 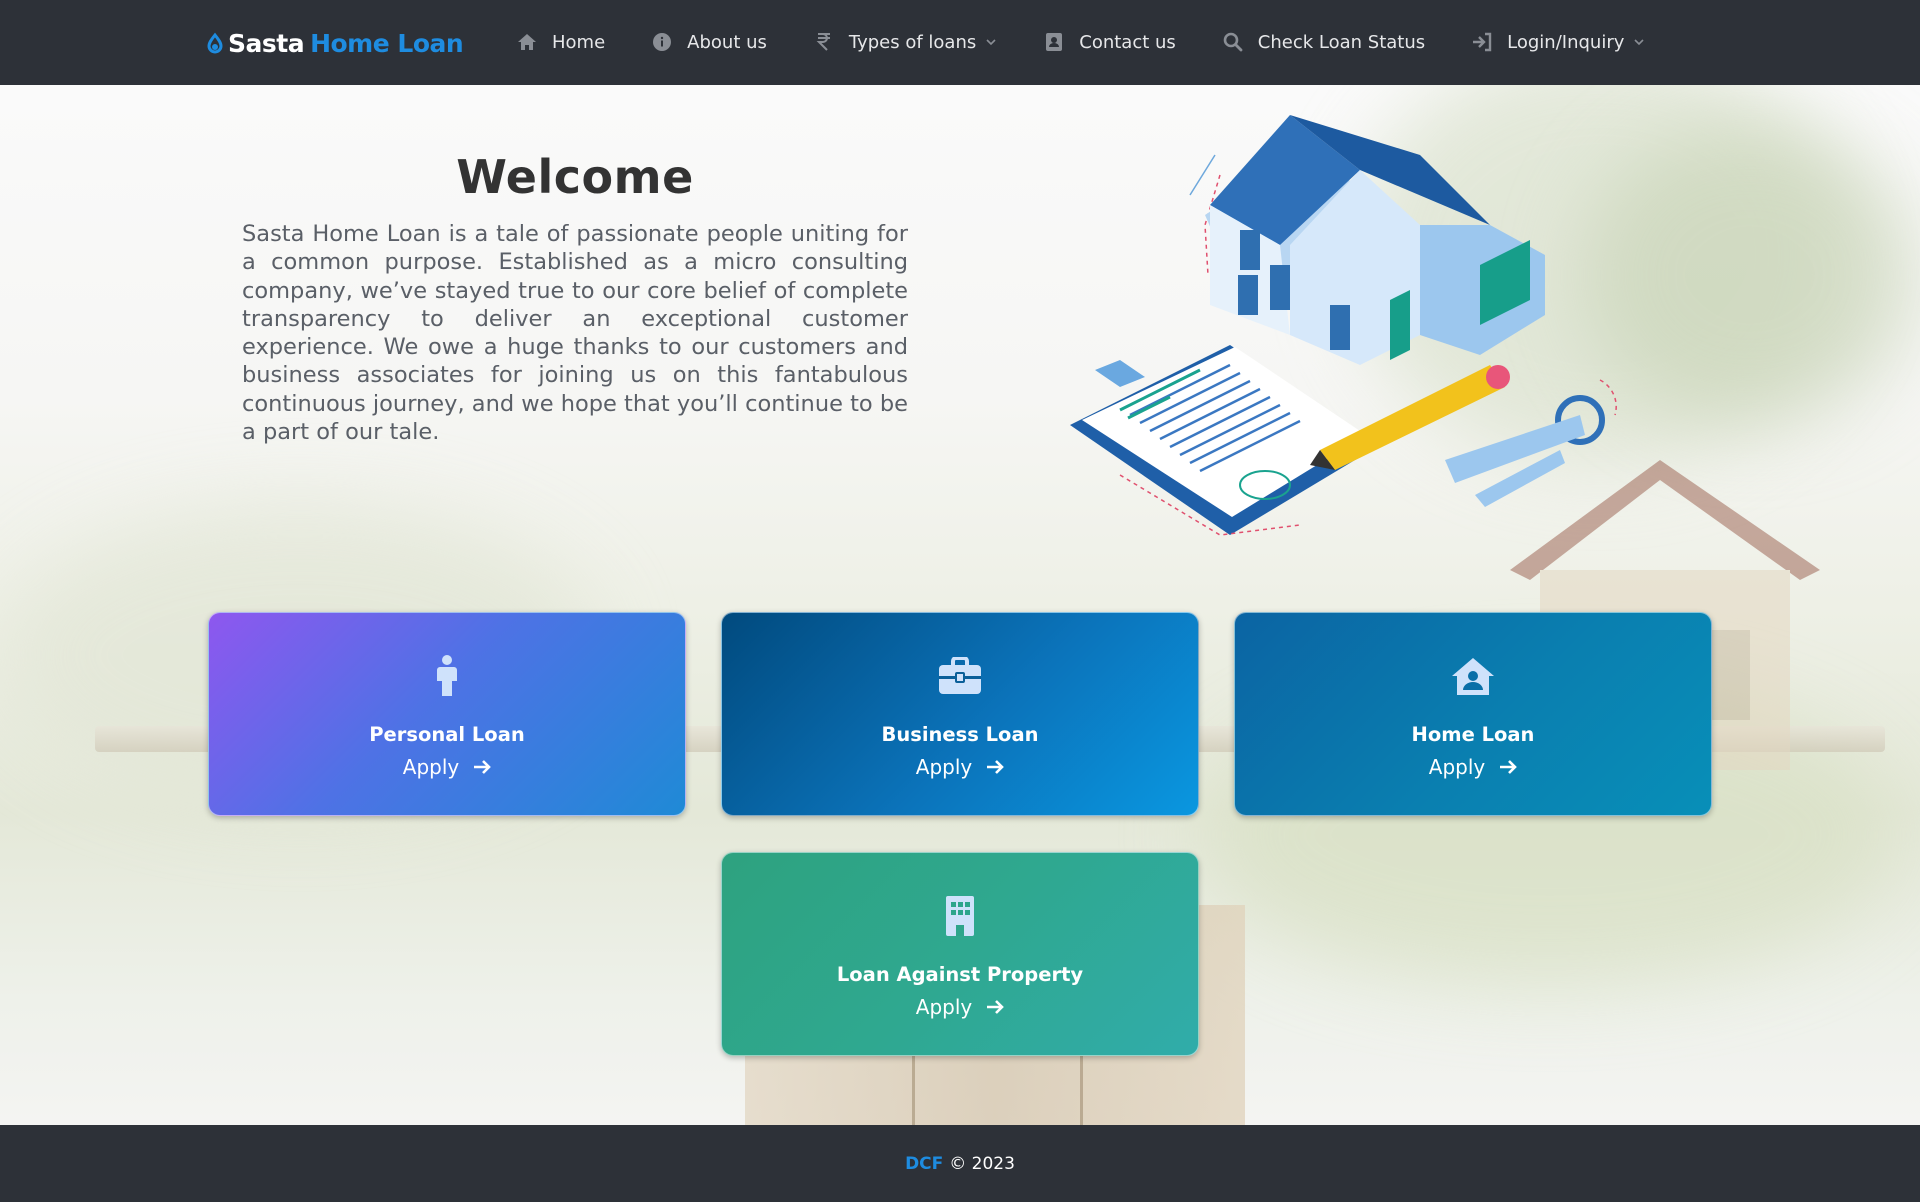 I want to click on welcome-title: Welcome, so click(x=575, y=177).